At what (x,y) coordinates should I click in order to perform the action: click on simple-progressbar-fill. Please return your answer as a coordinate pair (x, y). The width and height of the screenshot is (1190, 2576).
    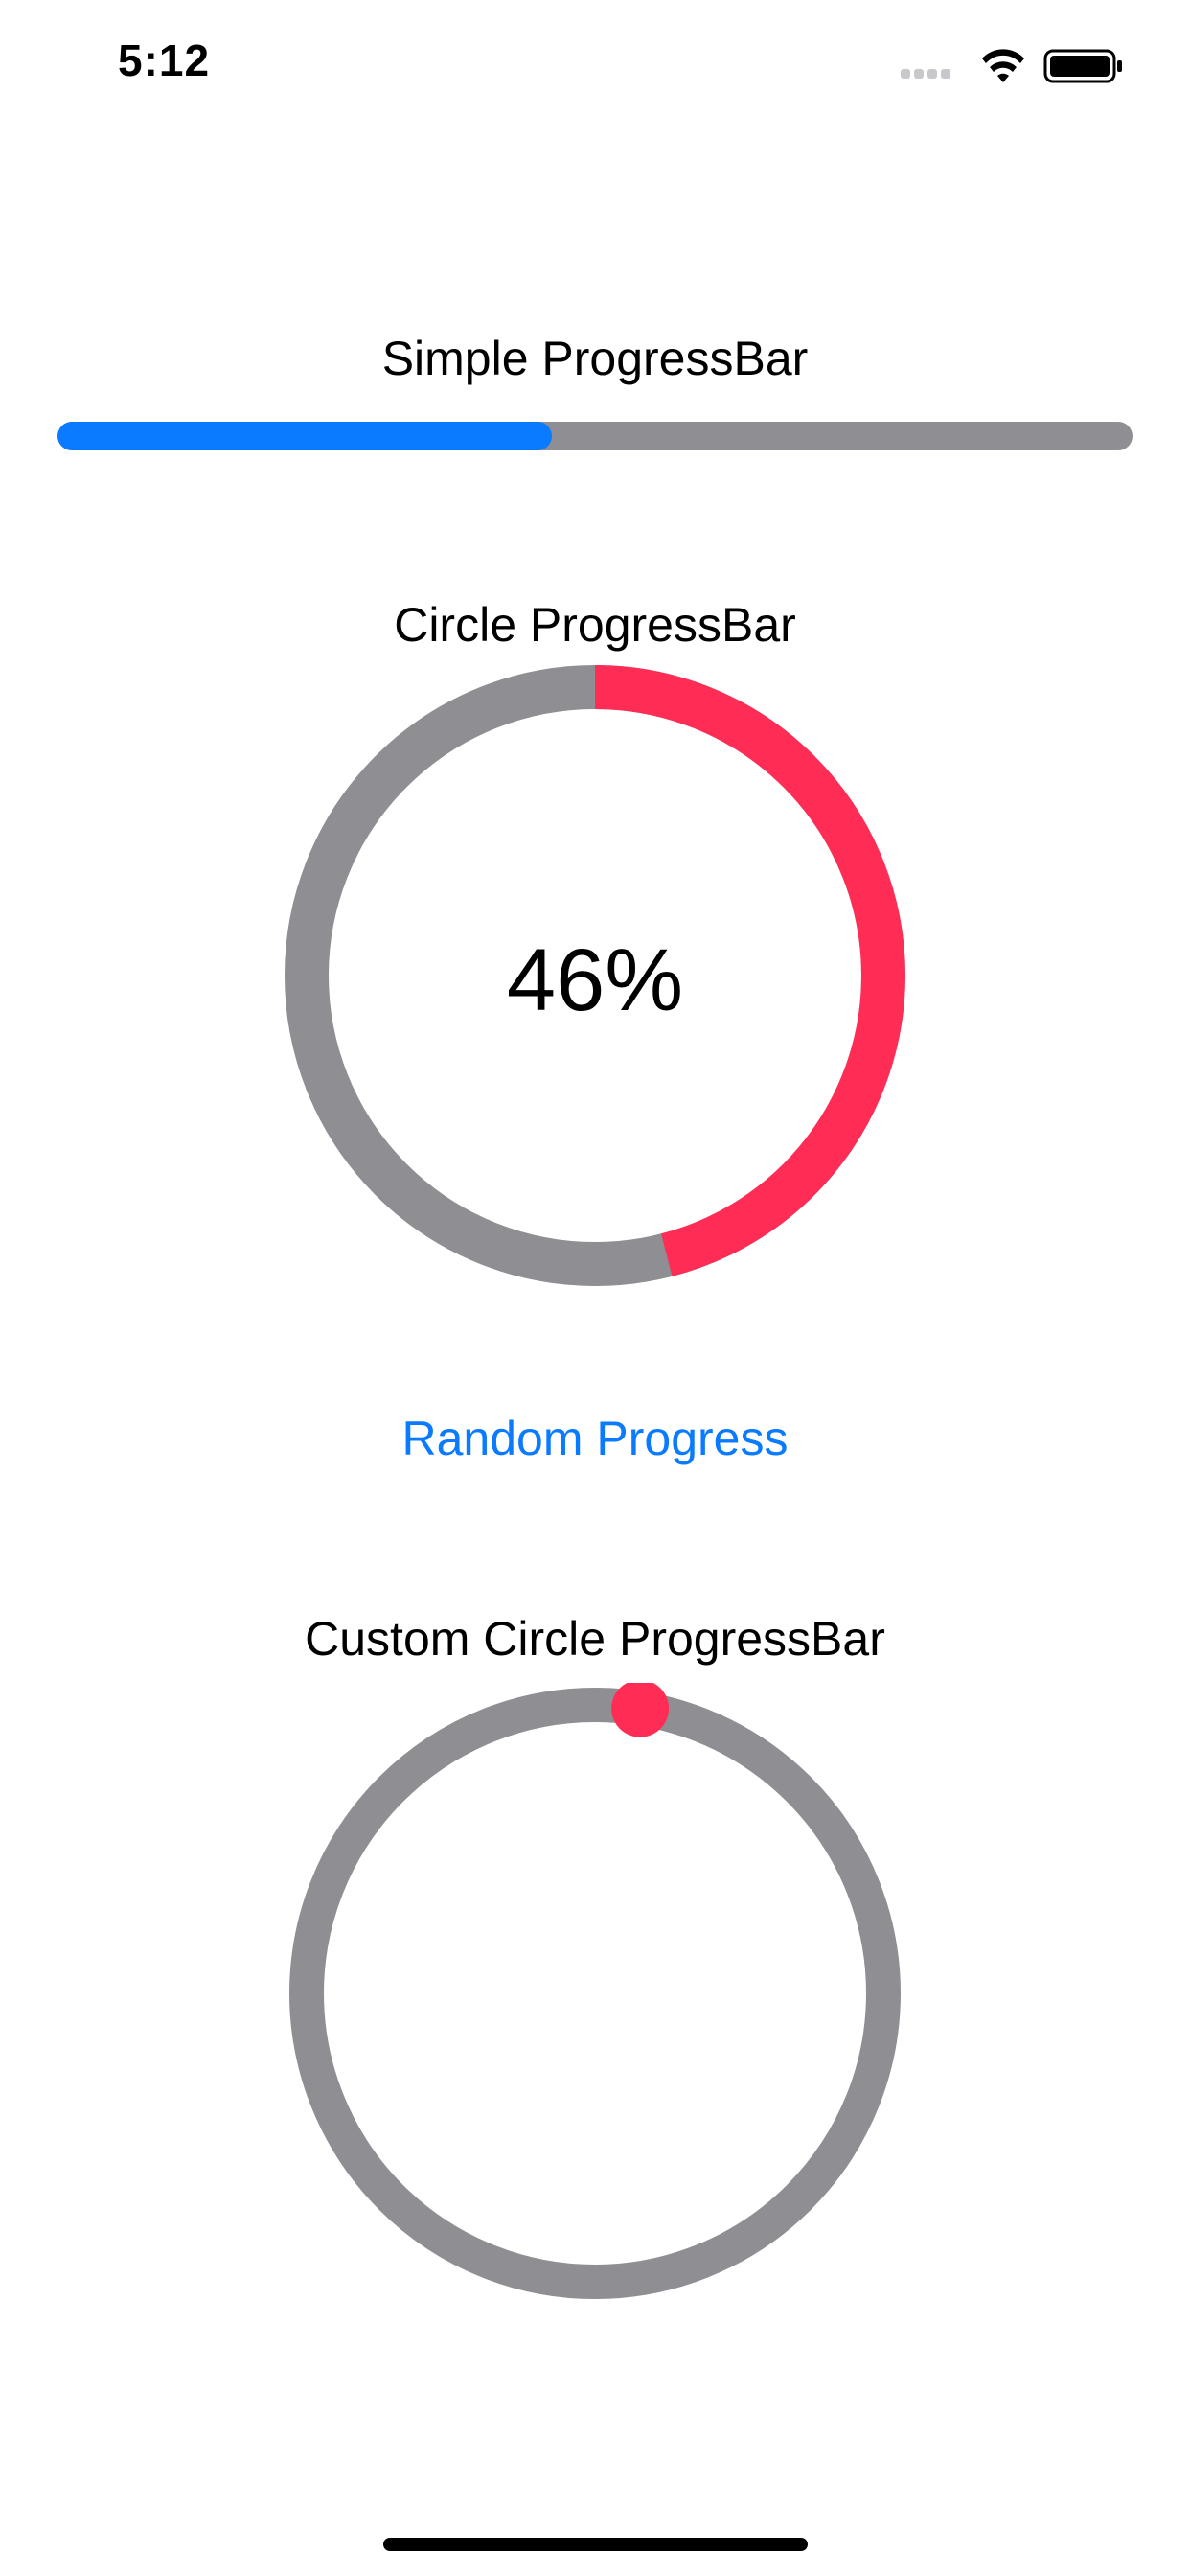
    Looking at the image, I should click on (305, 436).